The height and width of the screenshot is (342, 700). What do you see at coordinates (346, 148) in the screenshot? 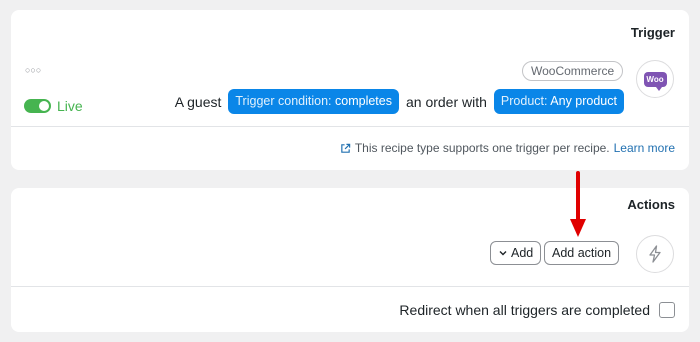
I see `external-link-icon` at bounding box center [346, 148].